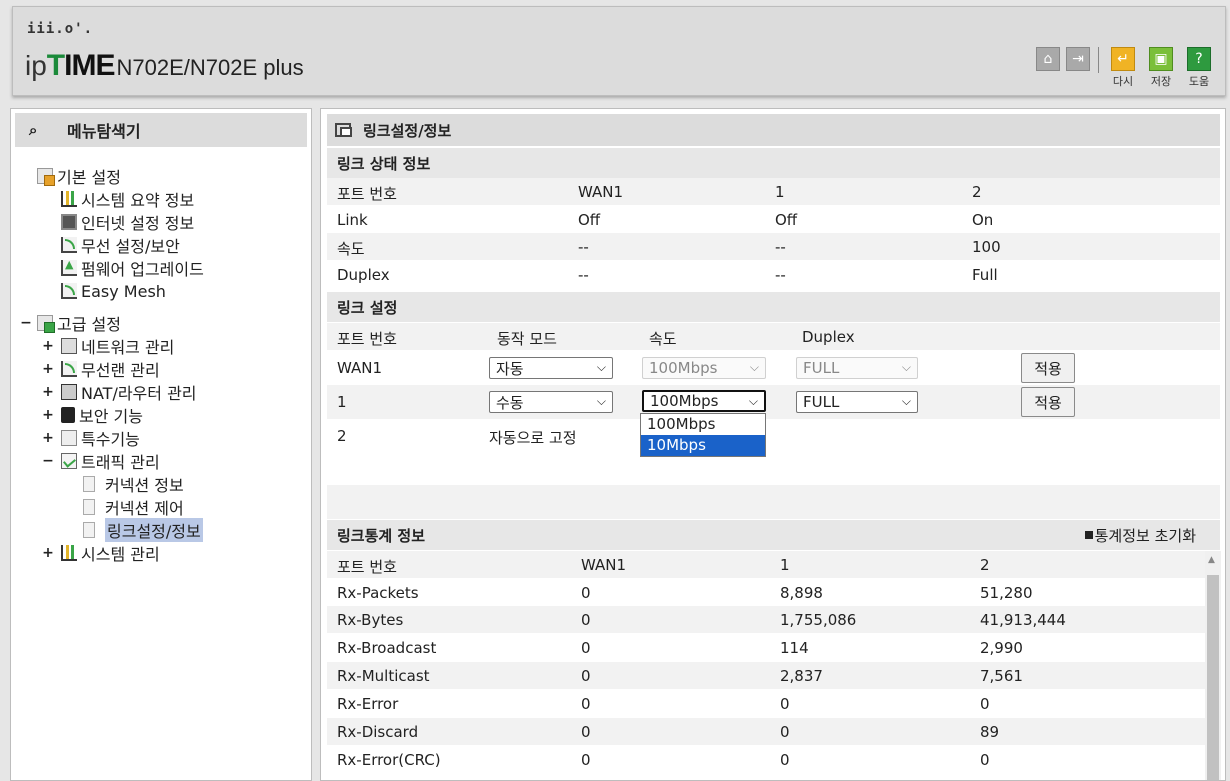 The image size is (1230, 781). I want to click on menu-advanced-settings: − 고급 설정, so click(70, 323).